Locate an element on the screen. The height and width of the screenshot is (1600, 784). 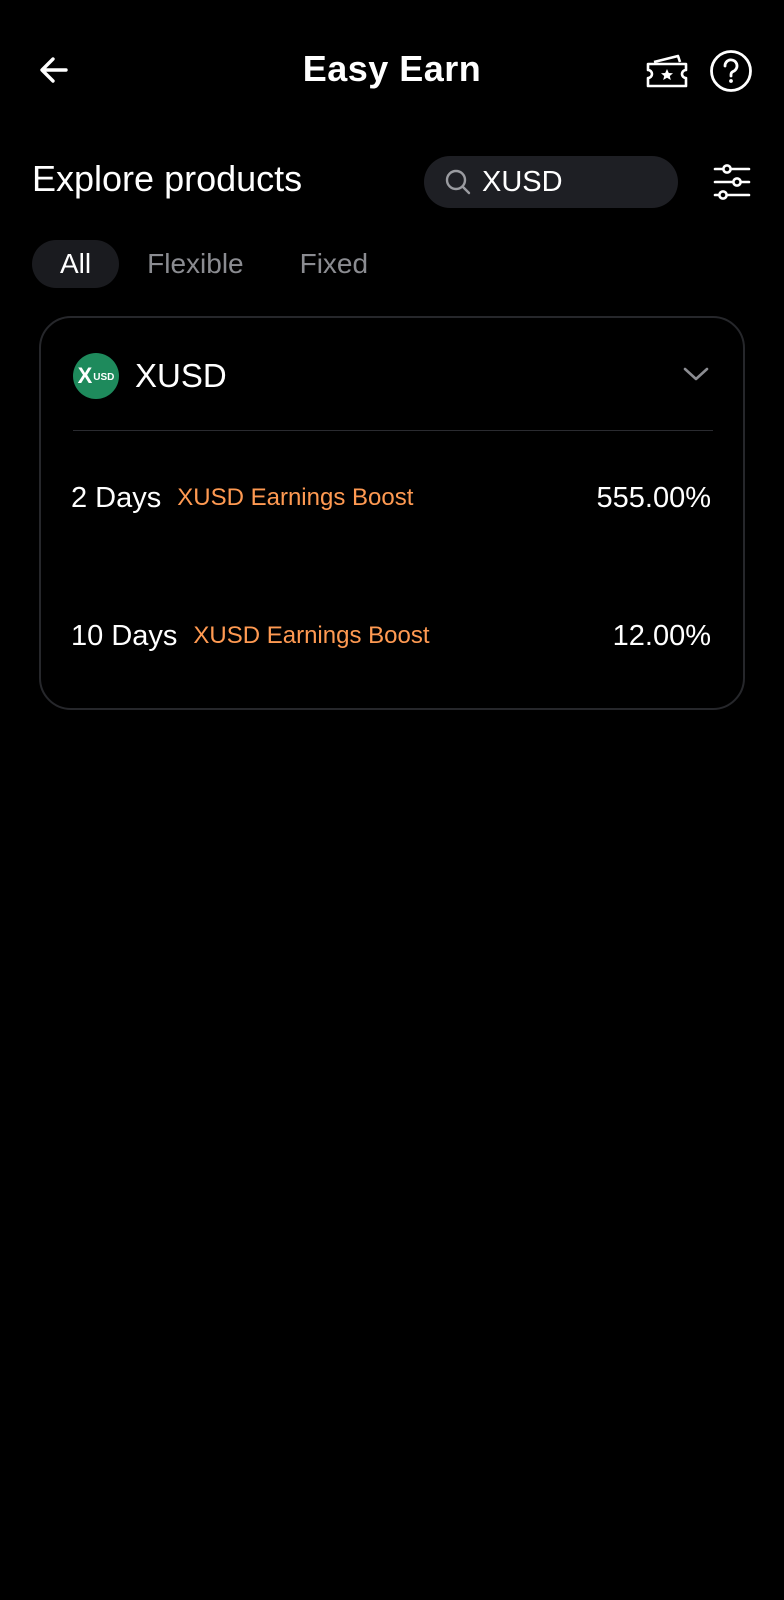
product-row: 2 Days XUSD Earnings Boost 555.00% is located at coordinates (391, 498).